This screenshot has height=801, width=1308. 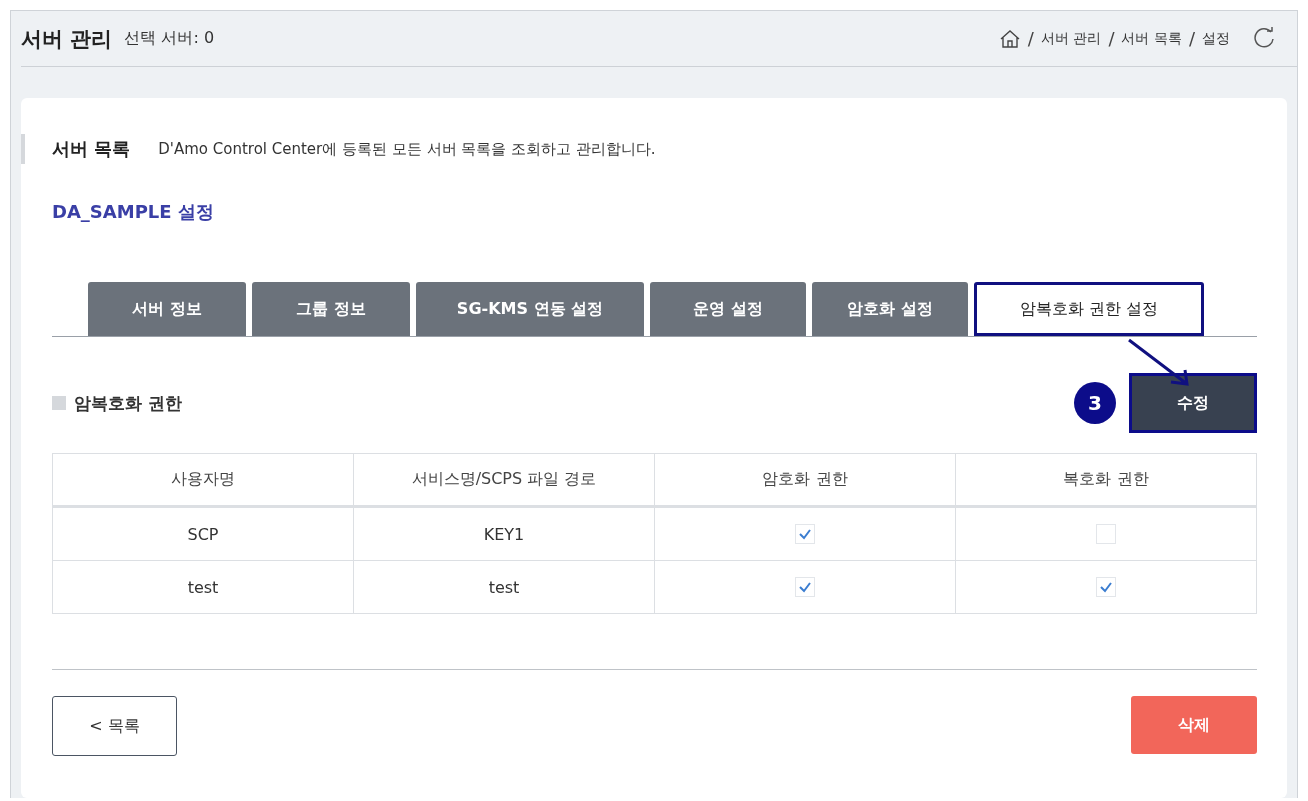 I want to click on column-header: 복호화 권한, so click(x=1106, y=480).